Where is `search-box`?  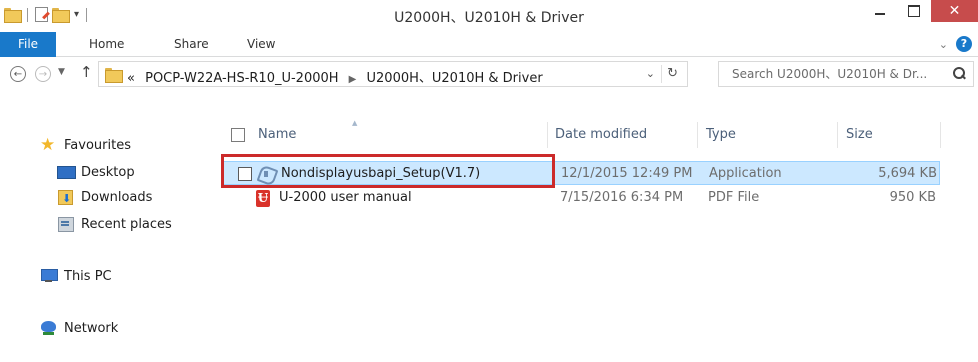 search-box is located at coordinates (846, 74).